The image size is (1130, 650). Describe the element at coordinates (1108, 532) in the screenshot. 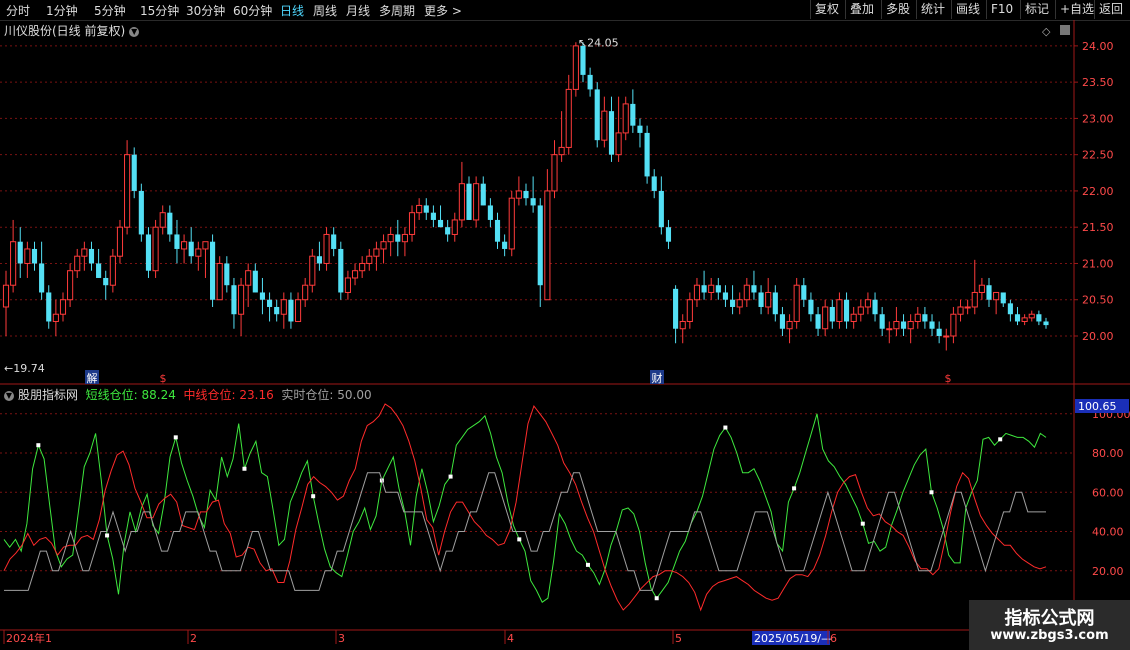

I see `indicator-tick-label: 40.00` at that location.